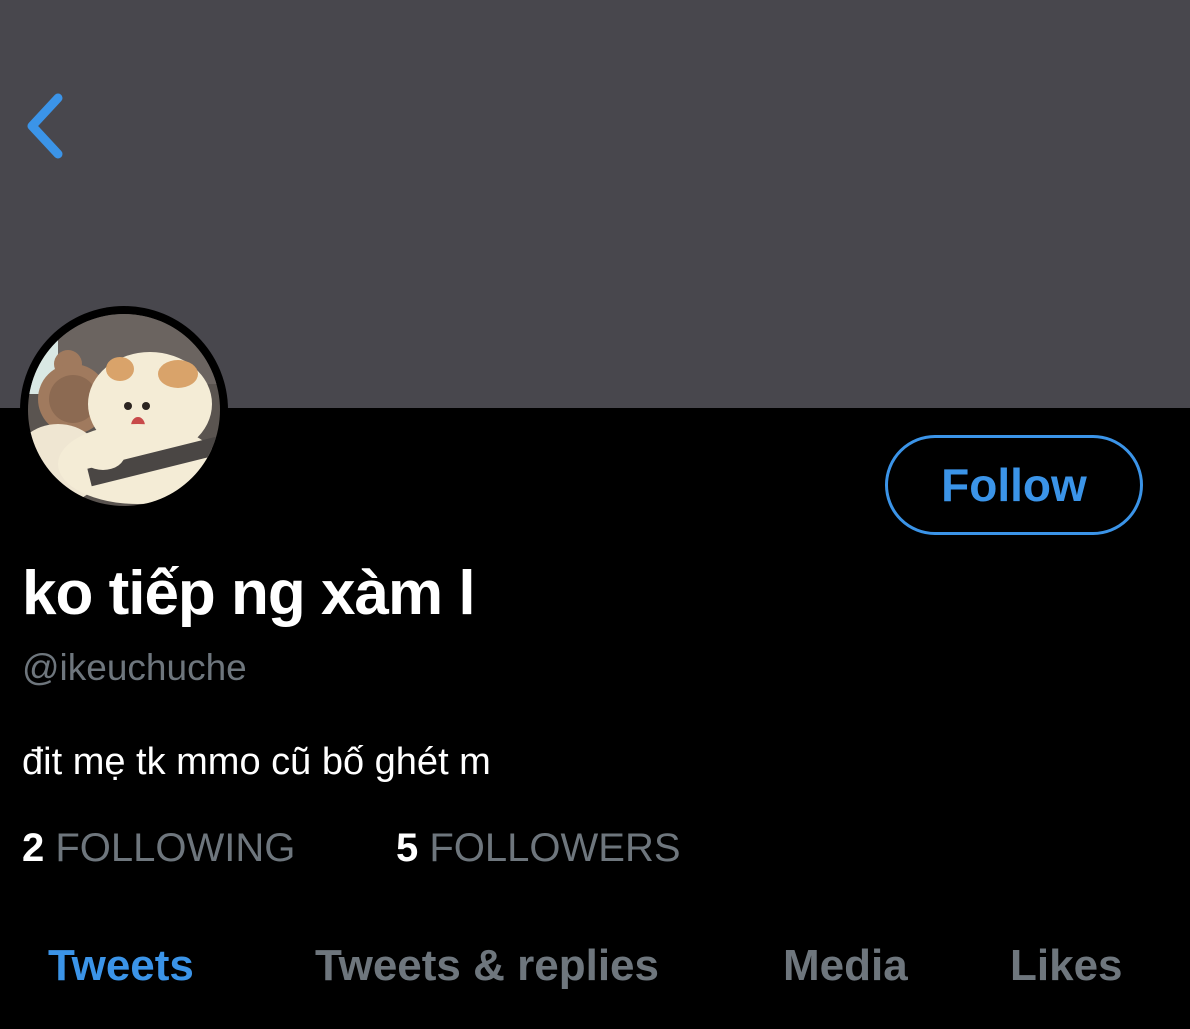  What do you see at coordinates (121, 966) in the screenshot?
I see `tab-tweets: Tweets` at bounding box center [121, 966].